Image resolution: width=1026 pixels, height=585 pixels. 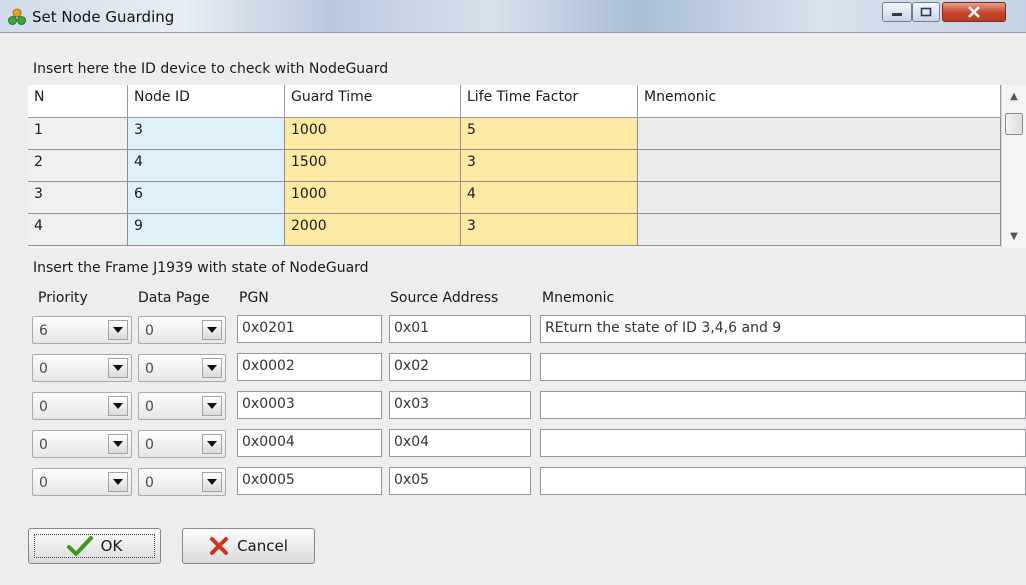 What do you see at coordinates (819, 101) in the screenshot?
I see `grid-header-mnemonic: Mnemonic` at bounding box center [819, 101].